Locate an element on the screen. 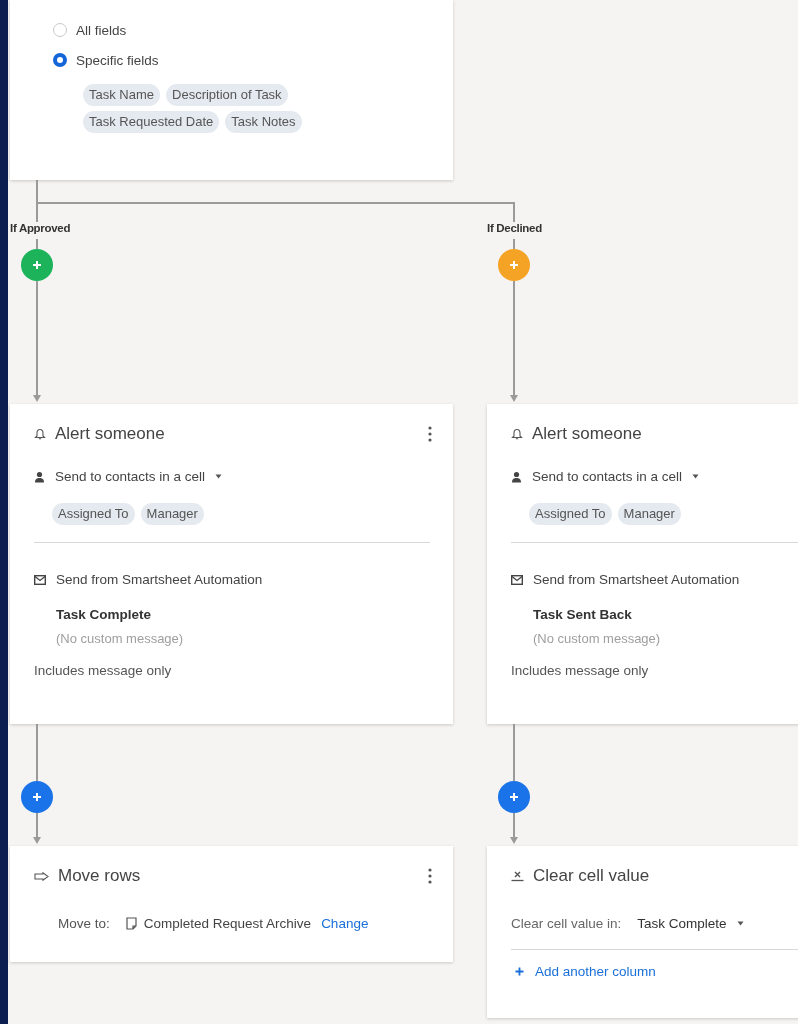  target-sheet: Completed Request Archive is located at coordinates (227, 923).